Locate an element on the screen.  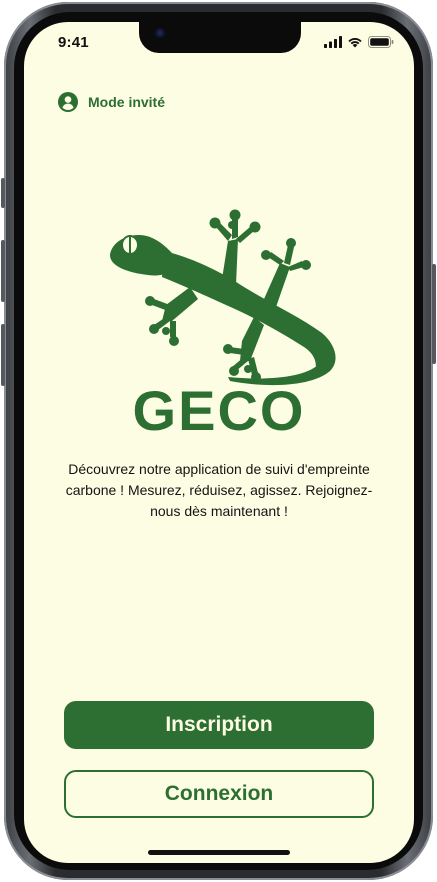
status-time: 9:41 is located at coordinates (73, 42).